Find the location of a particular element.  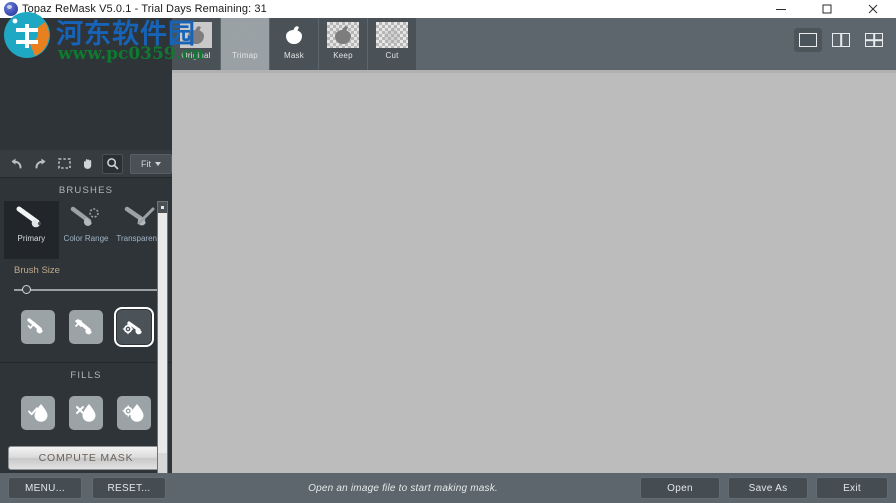

status-message: Open an image file to start making mask. is located at coordinates (403, 488).